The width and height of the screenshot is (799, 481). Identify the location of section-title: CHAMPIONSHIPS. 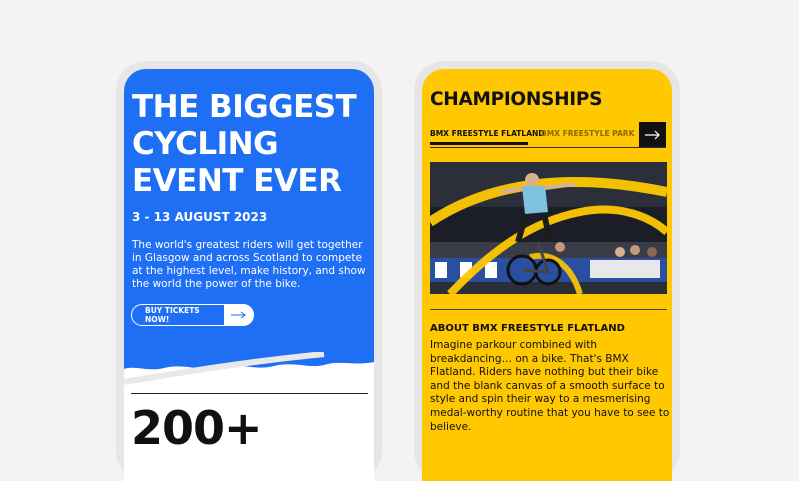
(516, 99).